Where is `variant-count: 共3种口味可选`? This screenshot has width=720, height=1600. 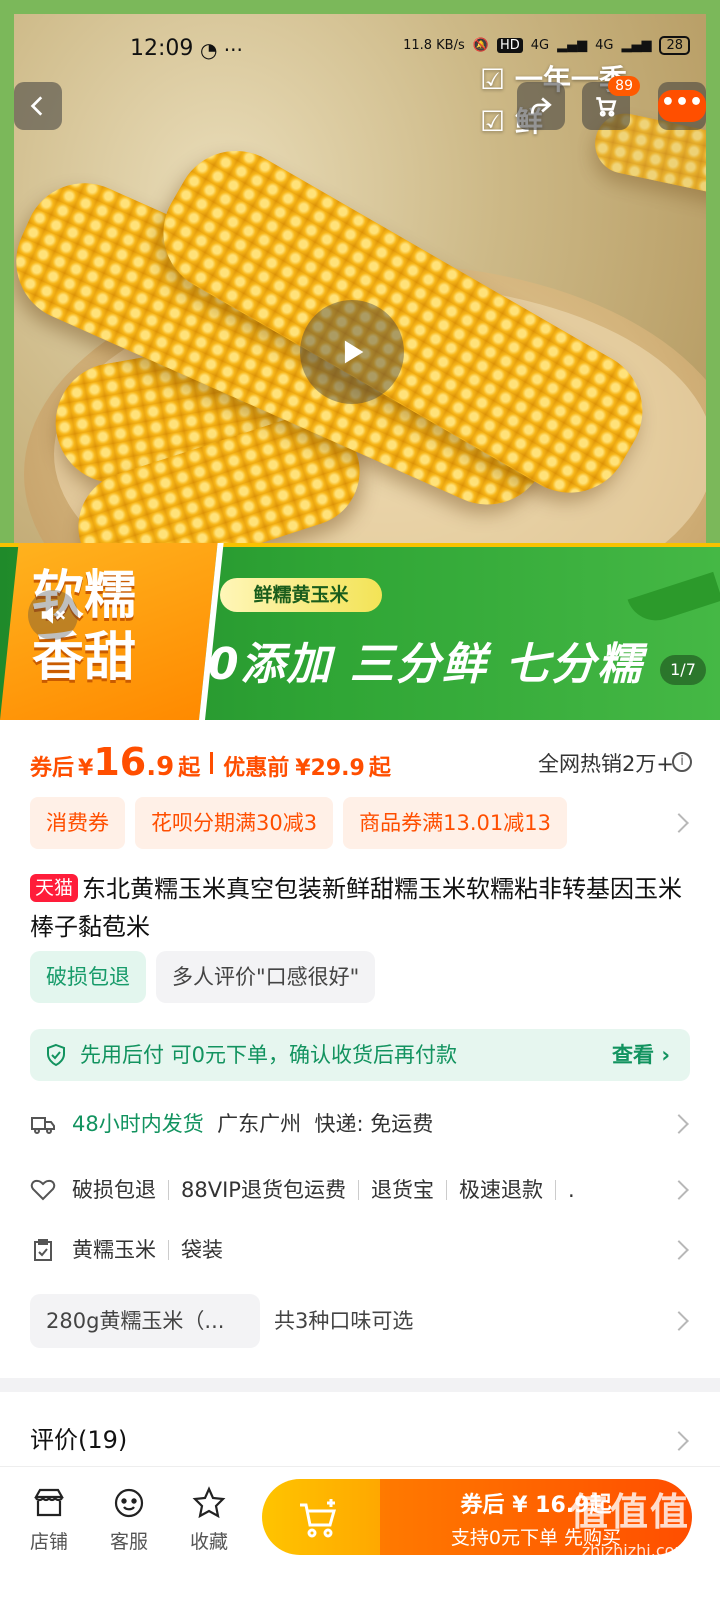
variant-count: 共3种口味可选 is located at coordinates (343, 1321).